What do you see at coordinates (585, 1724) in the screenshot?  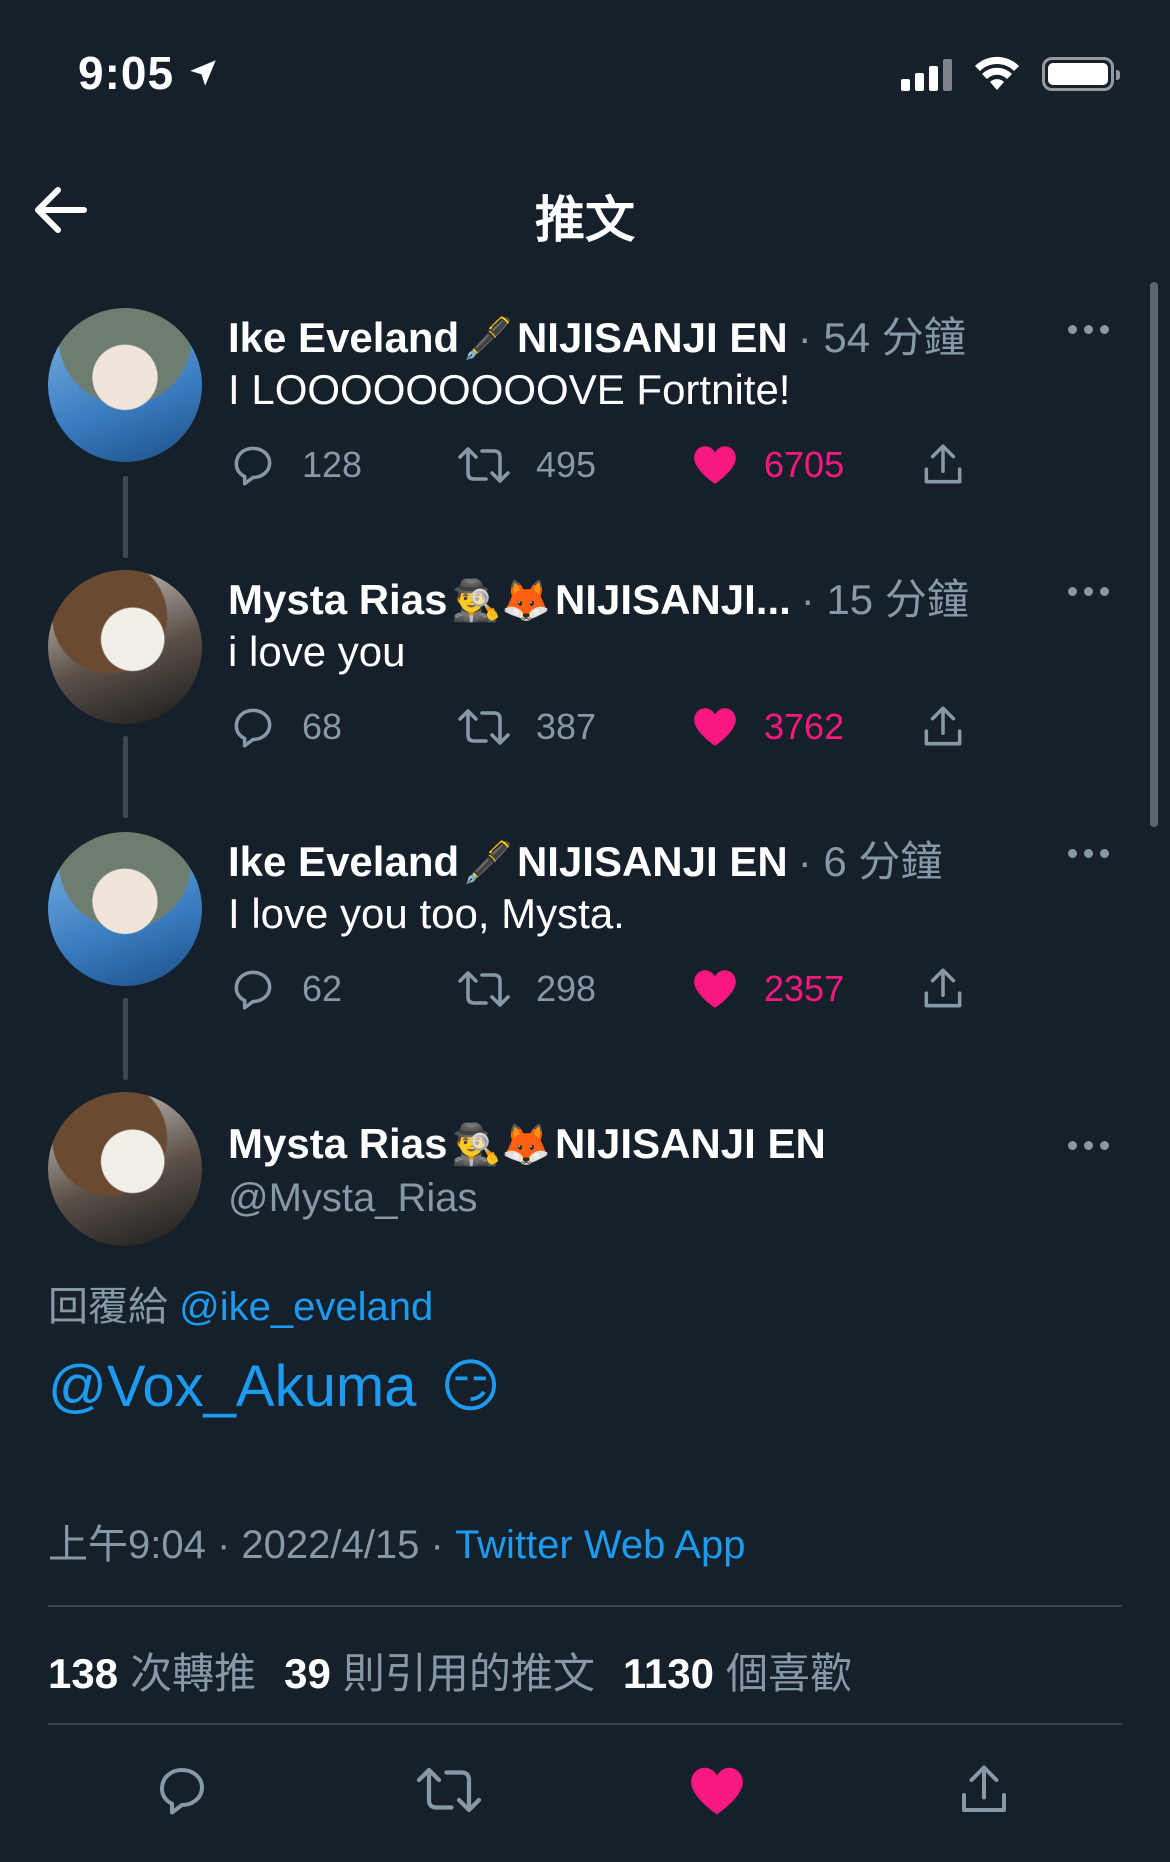 I see `divider` at bounding box center [585, 1724].